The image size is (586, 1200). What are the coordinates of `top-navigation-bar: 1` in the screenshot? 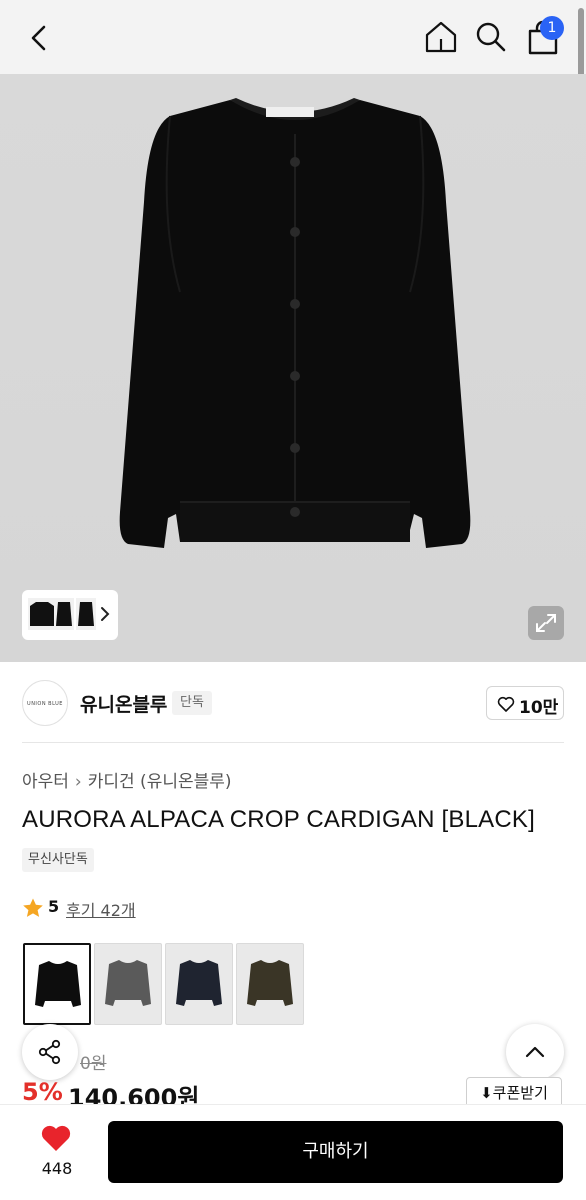 It's located at (293, 37).